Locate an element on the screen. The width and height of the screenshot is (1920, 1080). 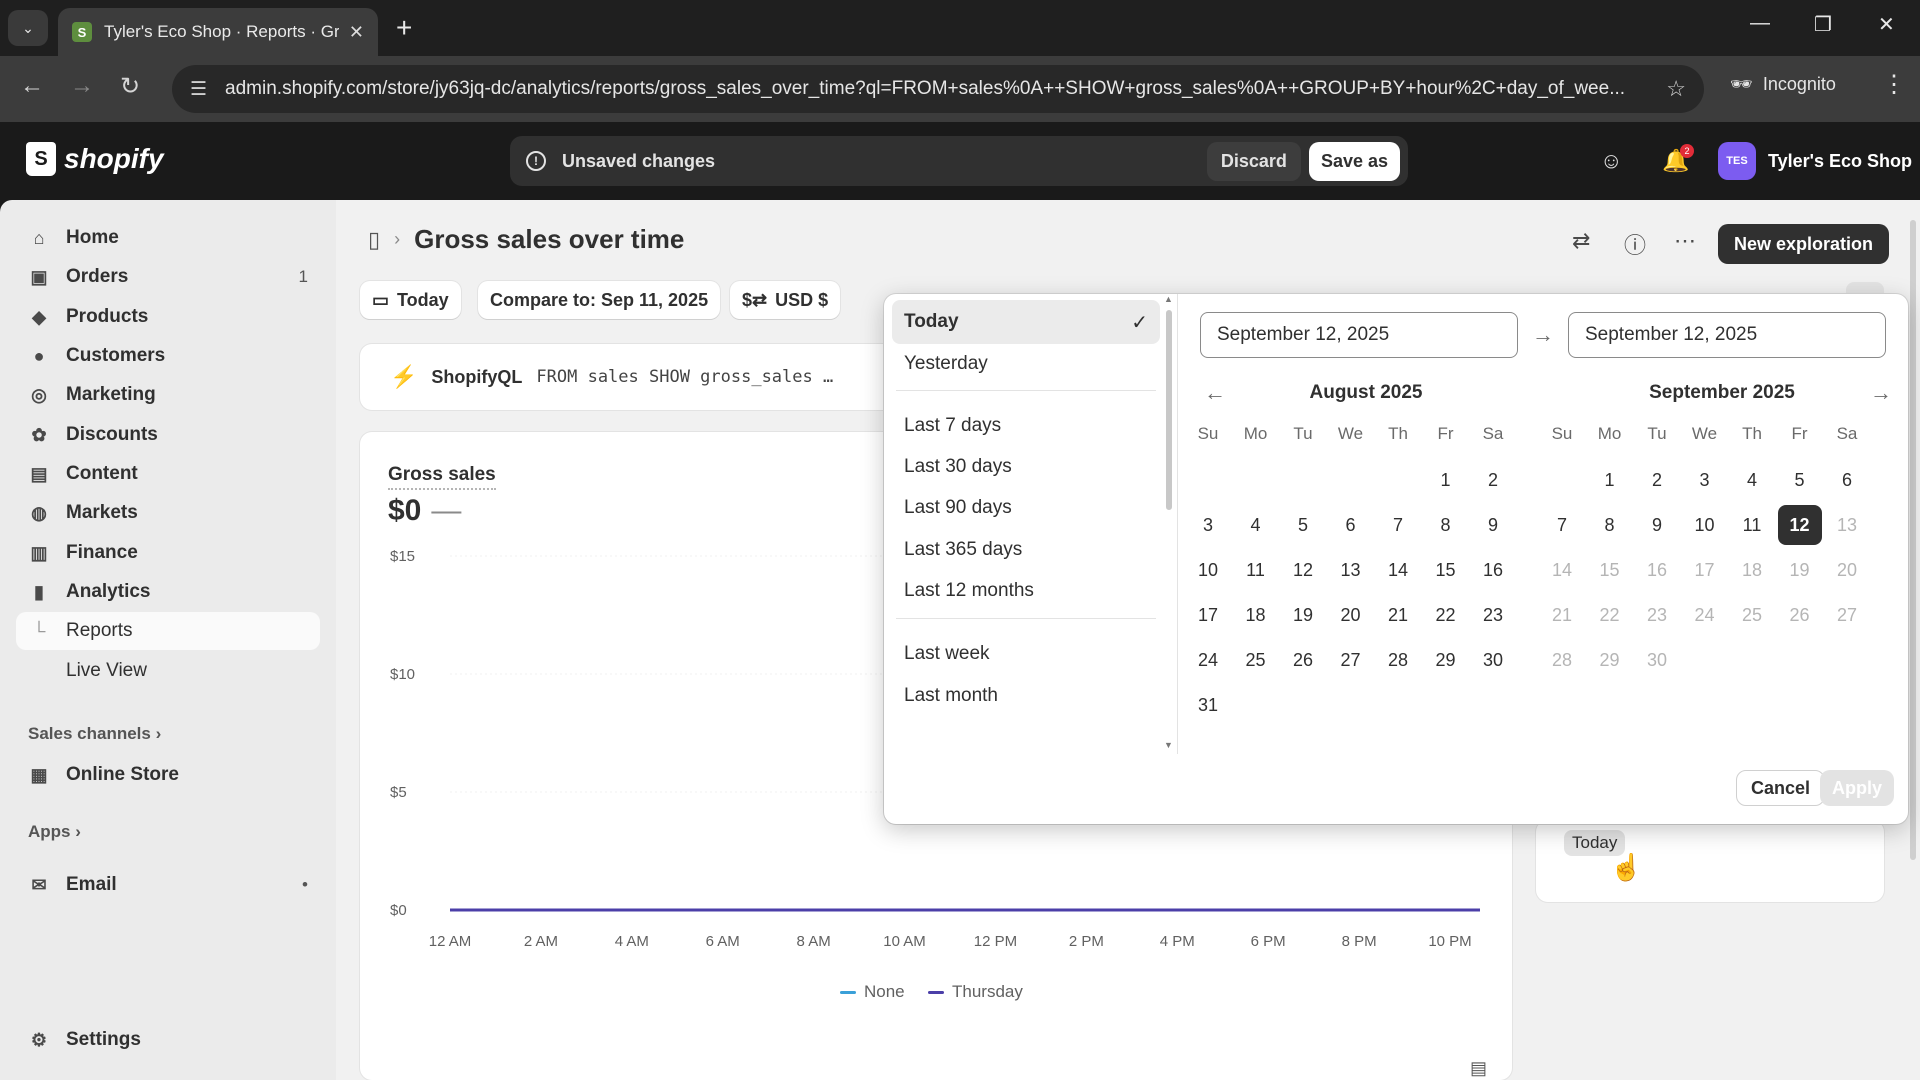
shopify-logo: S shopify is located at coordinates (95, 159).